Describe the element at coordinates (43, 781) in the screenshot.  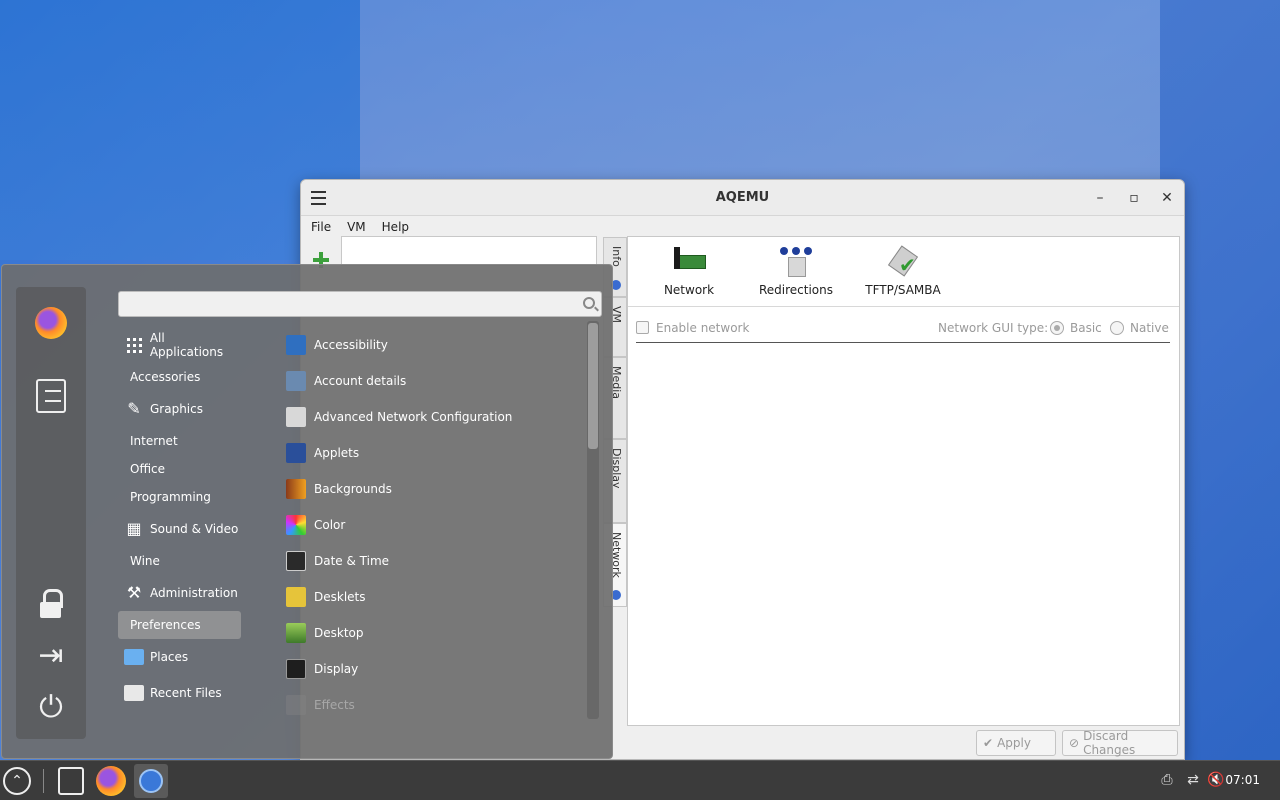
I see `taskbar-separator` at that location.